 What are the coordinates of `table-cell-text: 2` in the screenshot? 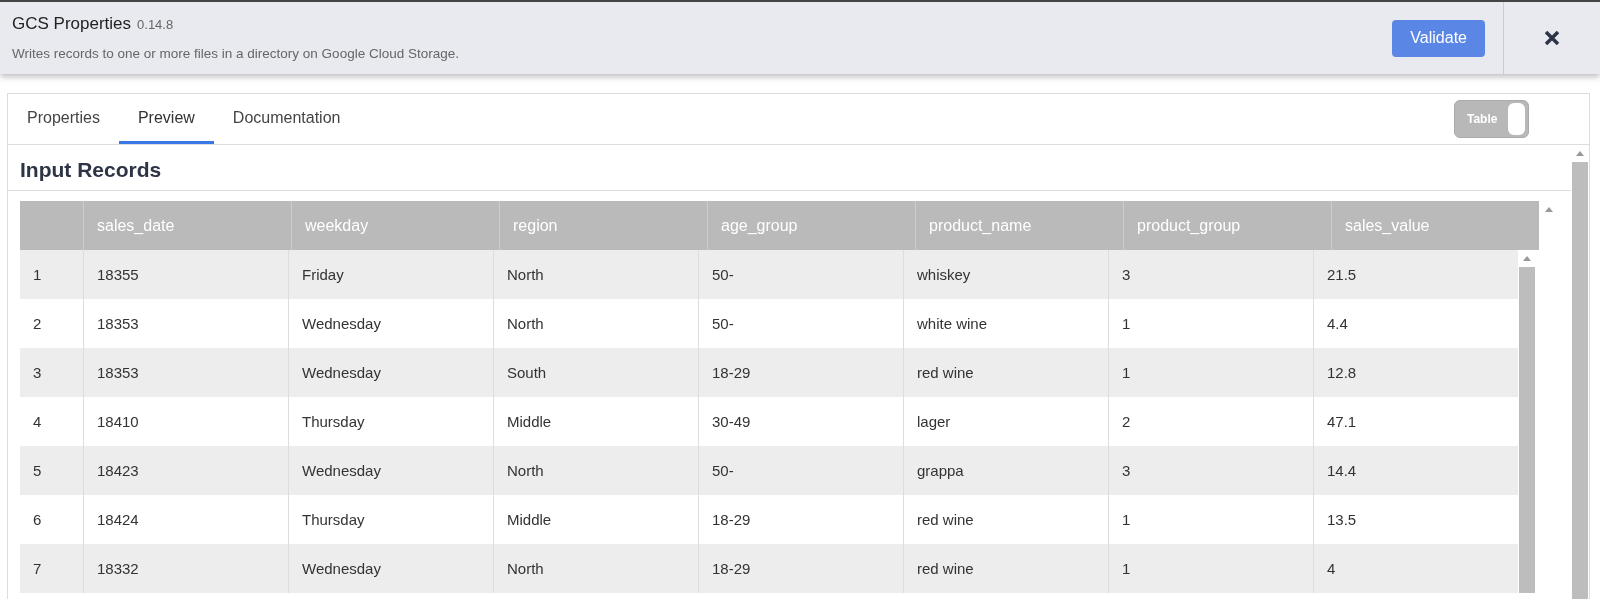 It's located at (37, 324).